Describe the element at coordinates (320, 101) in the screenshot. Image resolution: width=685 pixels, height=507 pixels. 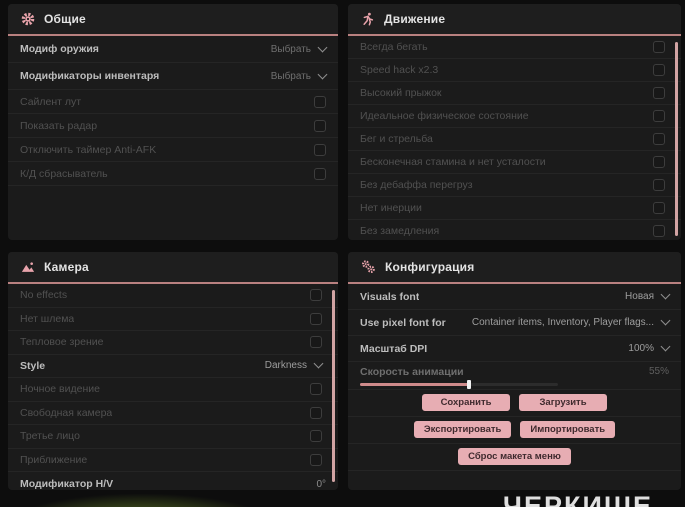
I see `silent-loot-checkbox` at that location.